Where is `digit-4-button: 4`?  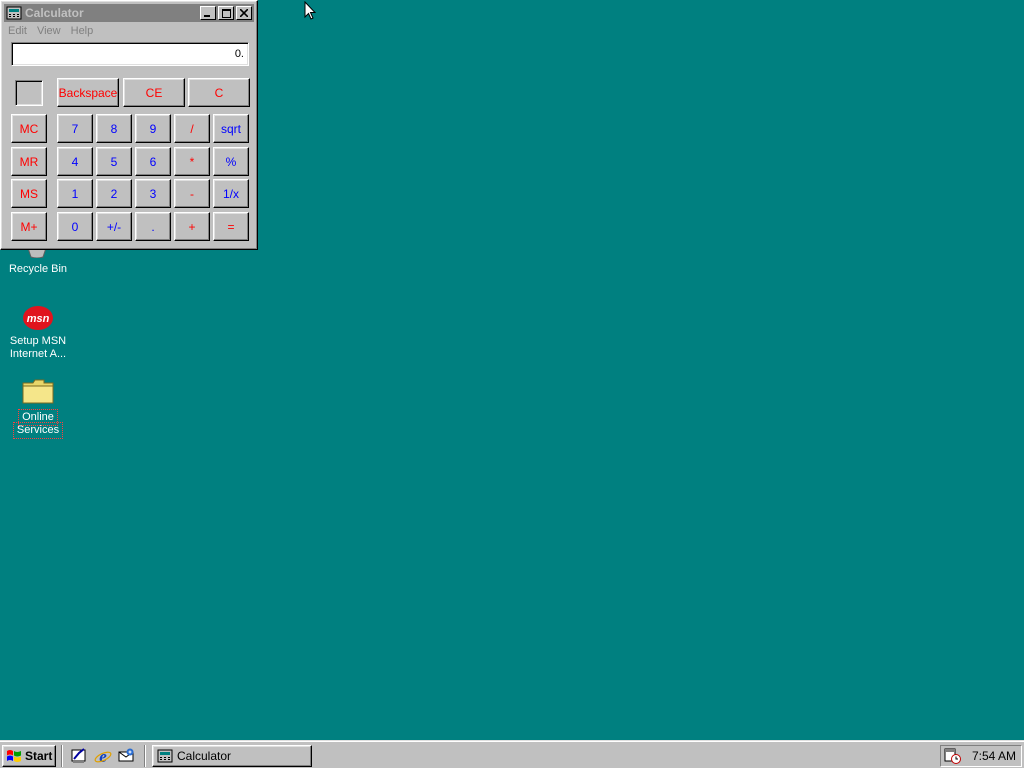
digit-4-button: 4 is located at coordinates (75, 161).